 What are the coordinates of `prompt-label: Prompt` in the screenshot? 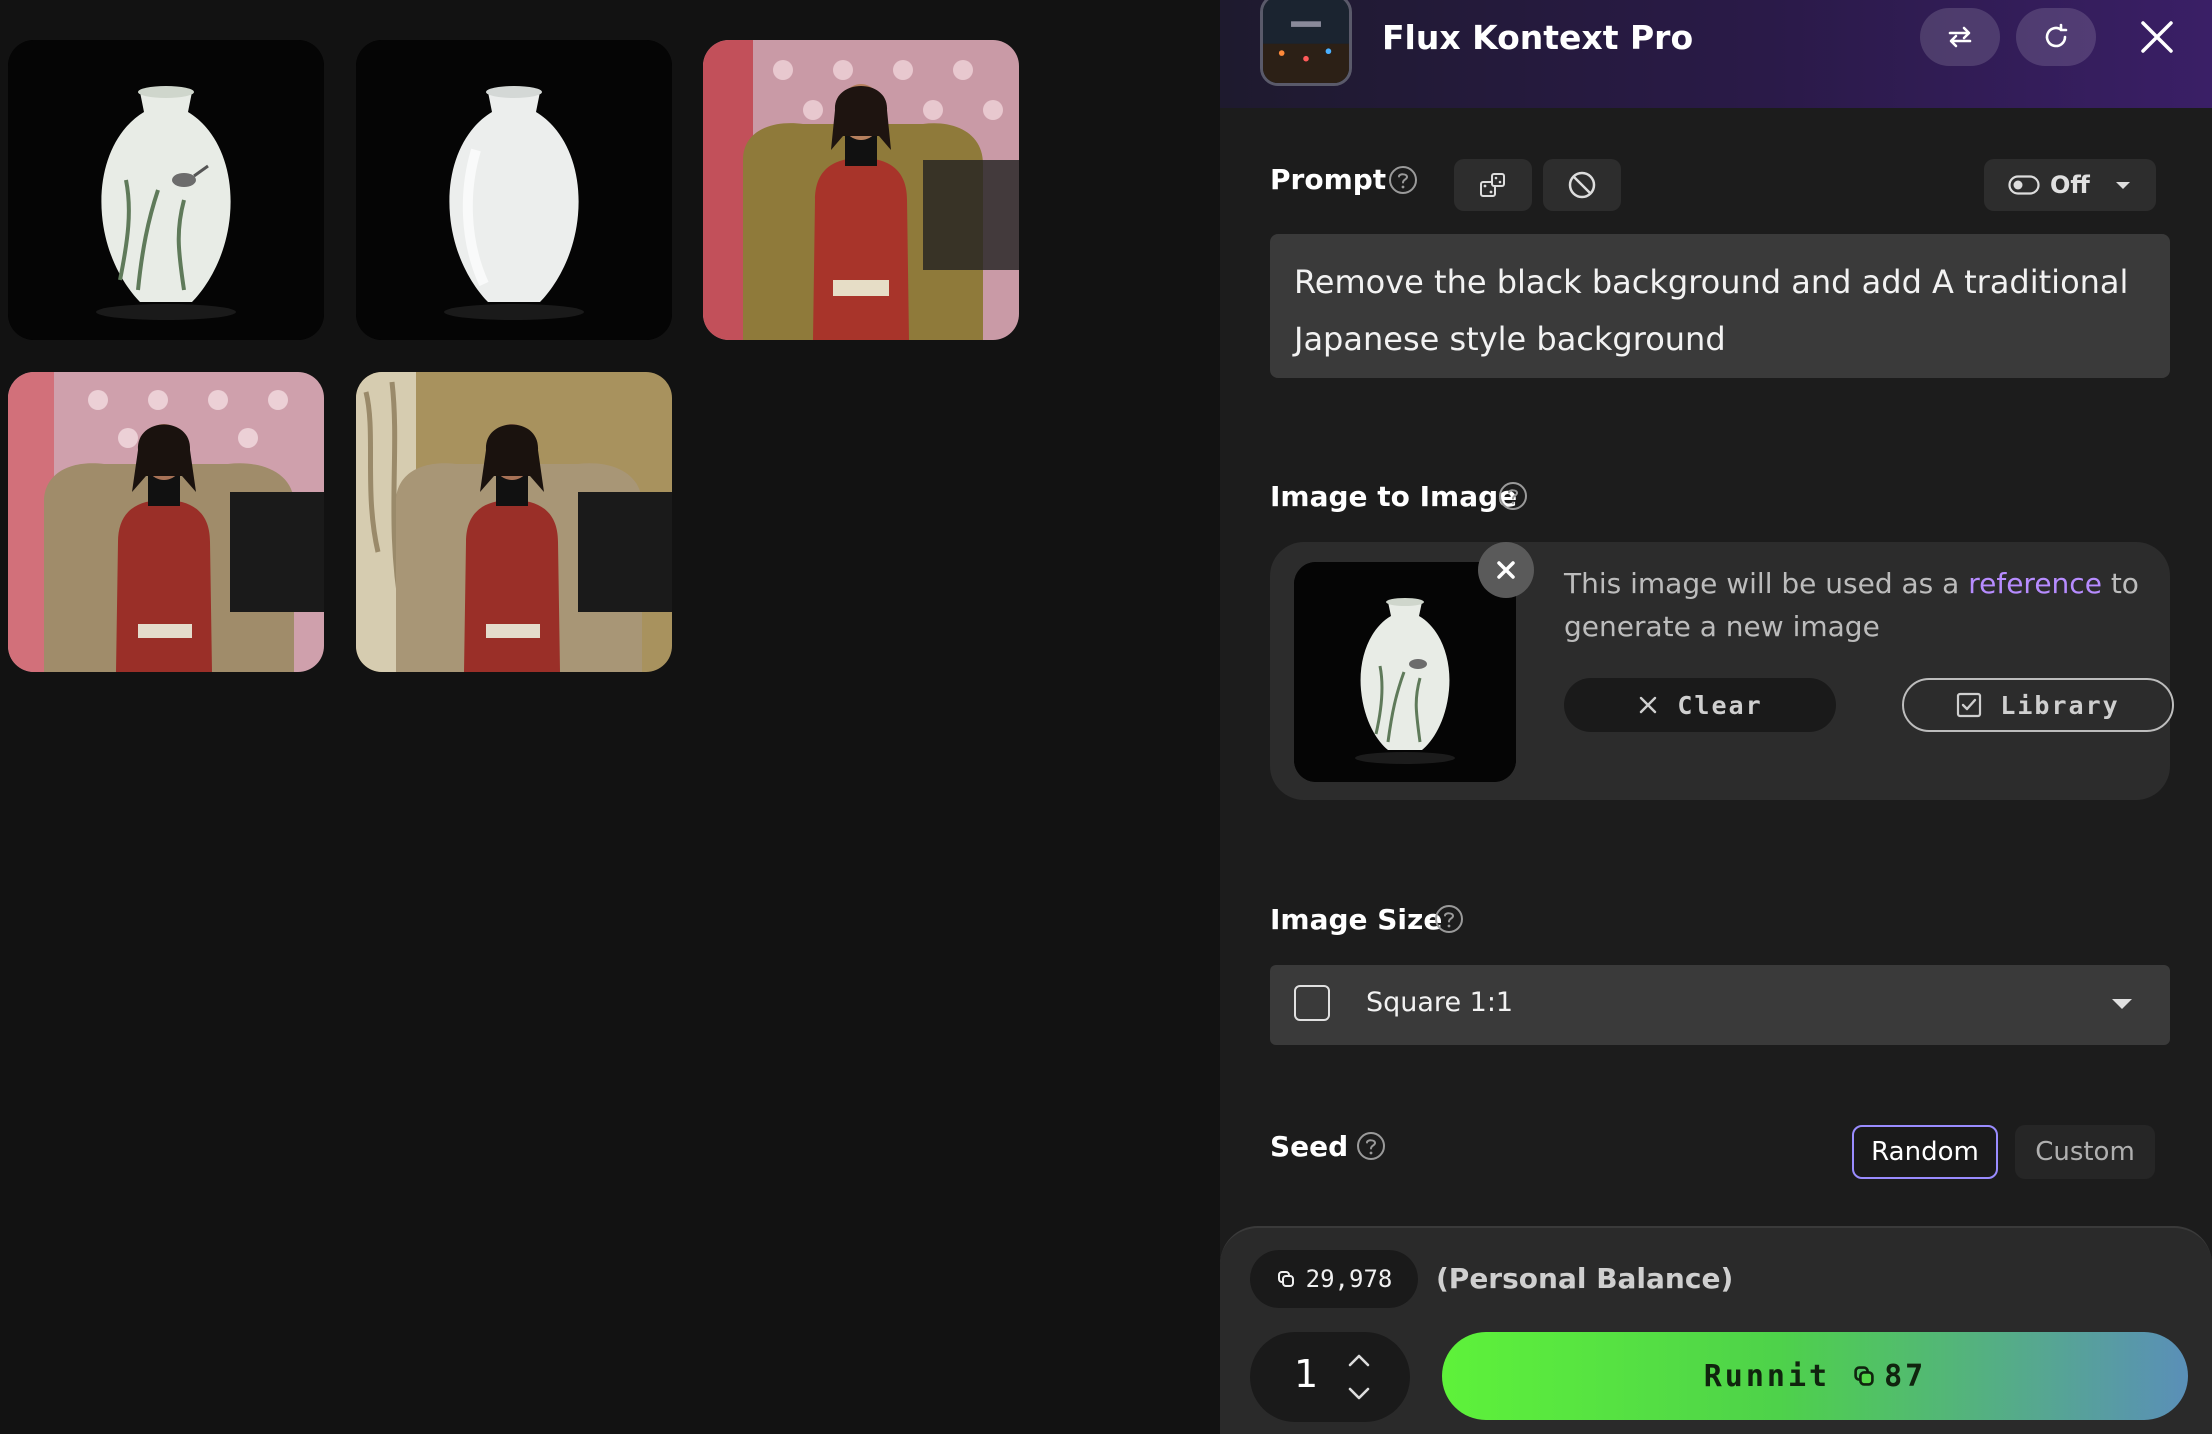 It's located at (1328, 179).